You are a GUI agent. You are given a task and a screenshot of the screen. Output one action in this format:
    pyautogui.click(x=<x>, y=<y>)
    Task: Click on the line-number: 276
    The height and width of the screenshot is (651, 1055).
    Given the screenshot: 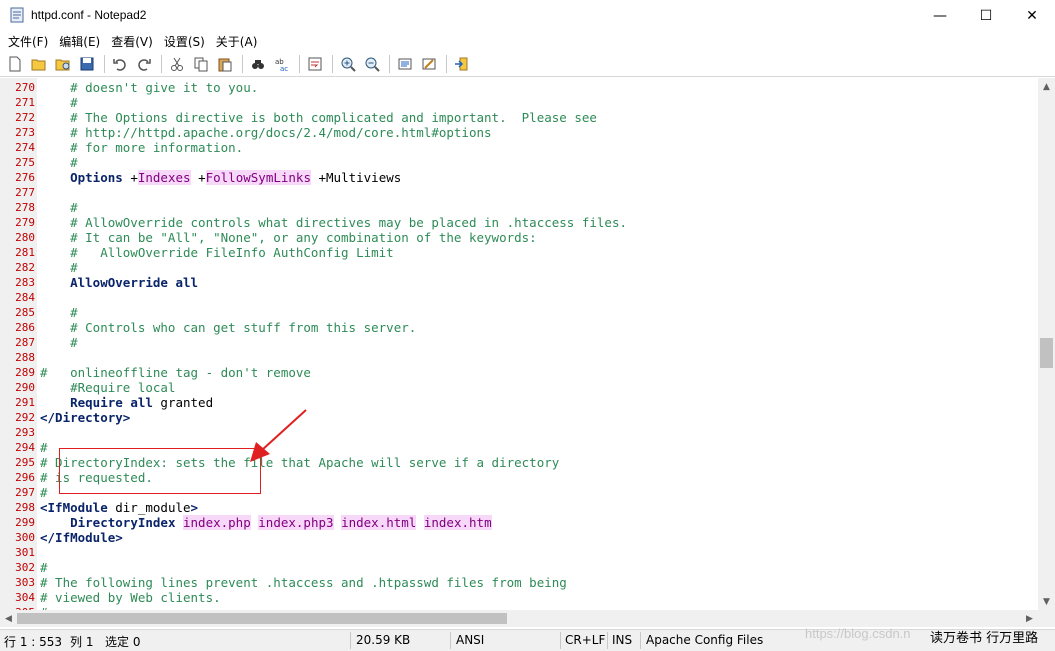 What is the action you would take?
    pyautogui.click(x=25, y=177)
    